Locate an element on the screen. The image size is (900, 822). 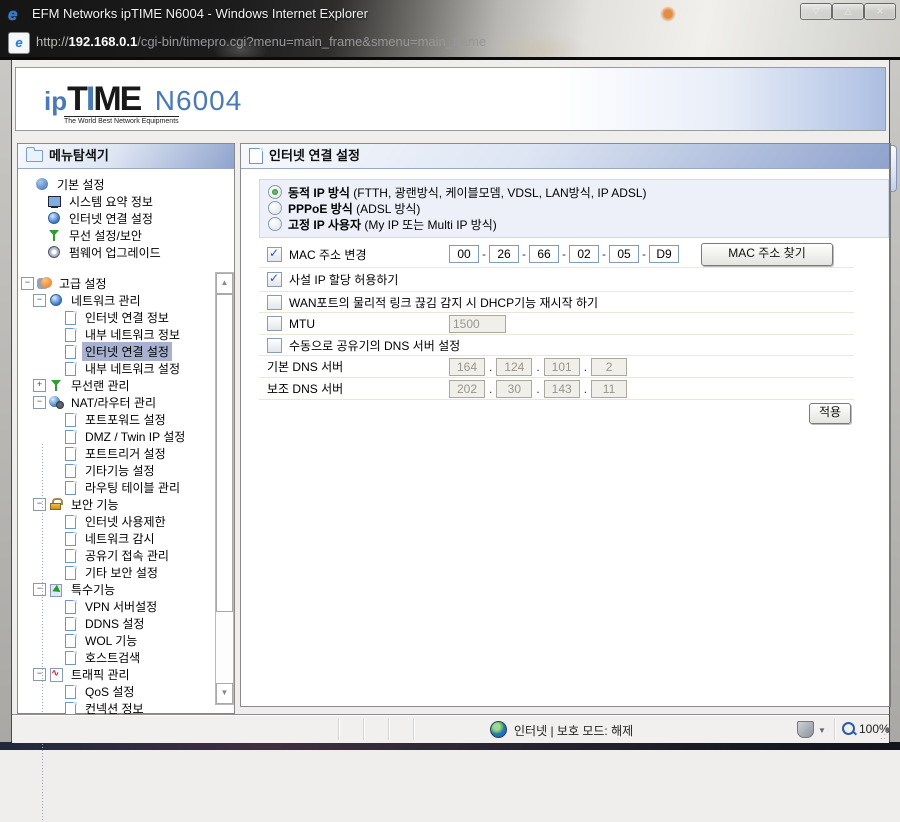
shield-dropdown-icon: ▼ is located at coordinates (822, 730).